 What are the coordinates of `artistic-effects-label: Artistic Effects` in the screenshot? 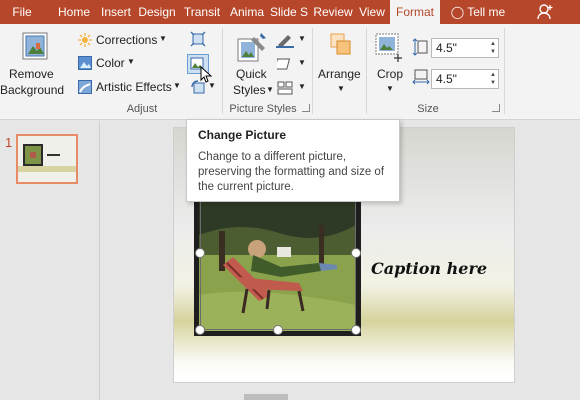 It's located at (134, 87).